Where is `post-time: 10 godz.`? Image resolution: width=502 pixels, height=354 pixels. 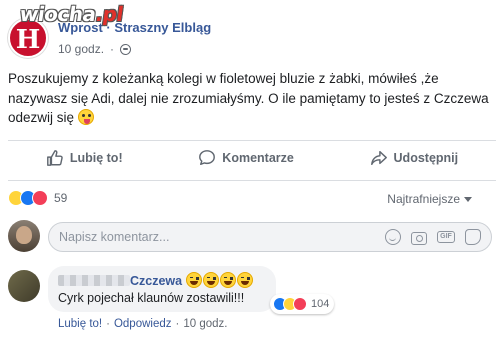
post-time: 10 godz. is located at coordinates (81, 49).